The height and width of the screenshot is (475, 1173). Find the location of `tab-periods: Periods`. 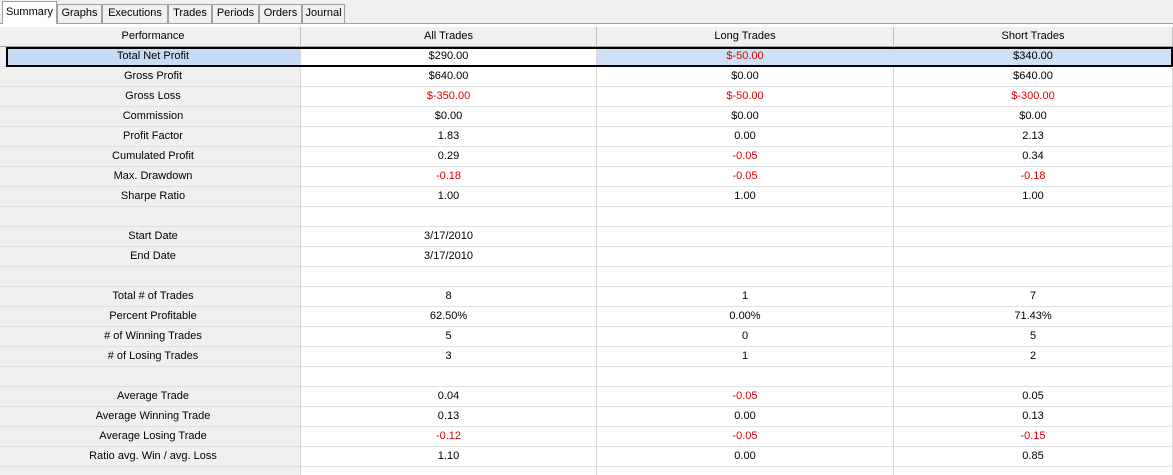

tab-periods: Periods is located at coordinates (235, 13).